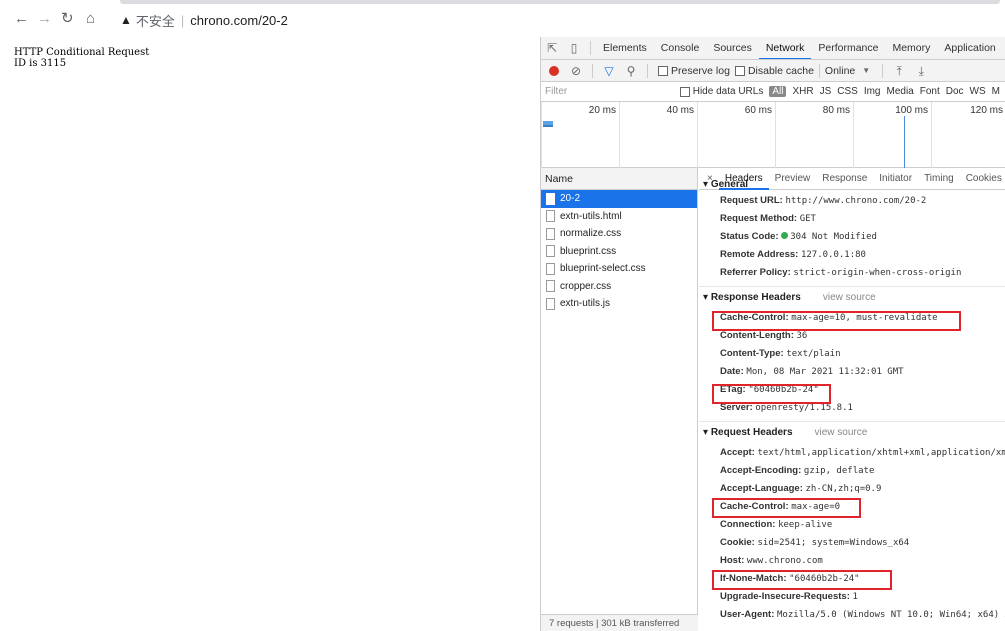 The width and height of the screenshot is (1005, 631). What do you see at coordinates (609, 71) in the screenshot?
I see `filter-icon: ▽` at bounding box center [609, 71].